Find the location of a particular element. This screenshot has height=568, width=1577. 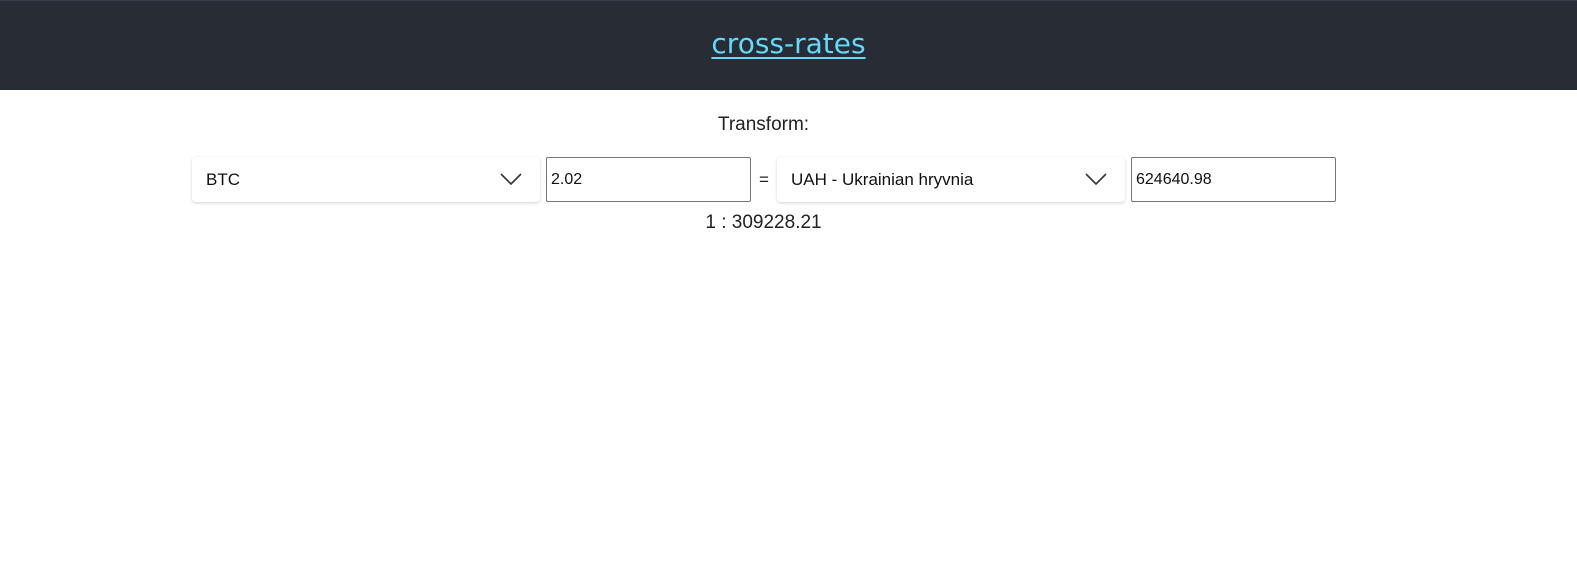

exchange-rate-text: 1 : 309228.21 is located at coordinates (763, 222).